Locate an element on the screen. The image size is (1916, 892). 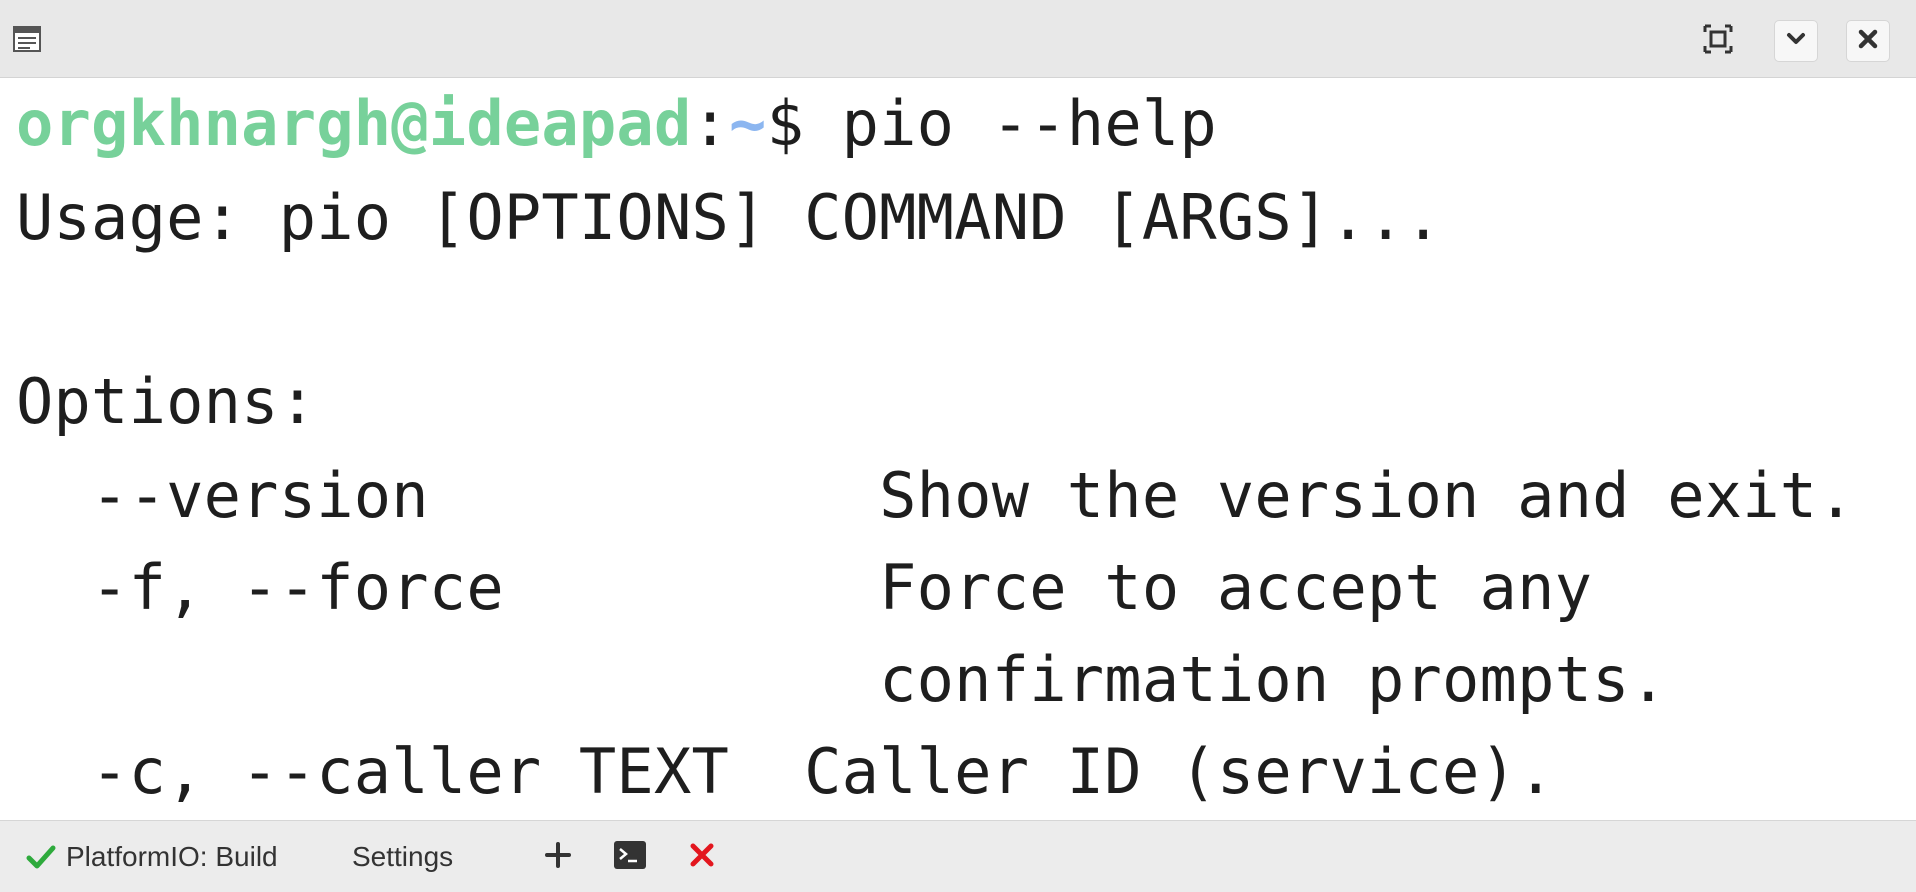
prompt-user-host: orgkhnargh@ideapad is located at coordinates (354, 123).